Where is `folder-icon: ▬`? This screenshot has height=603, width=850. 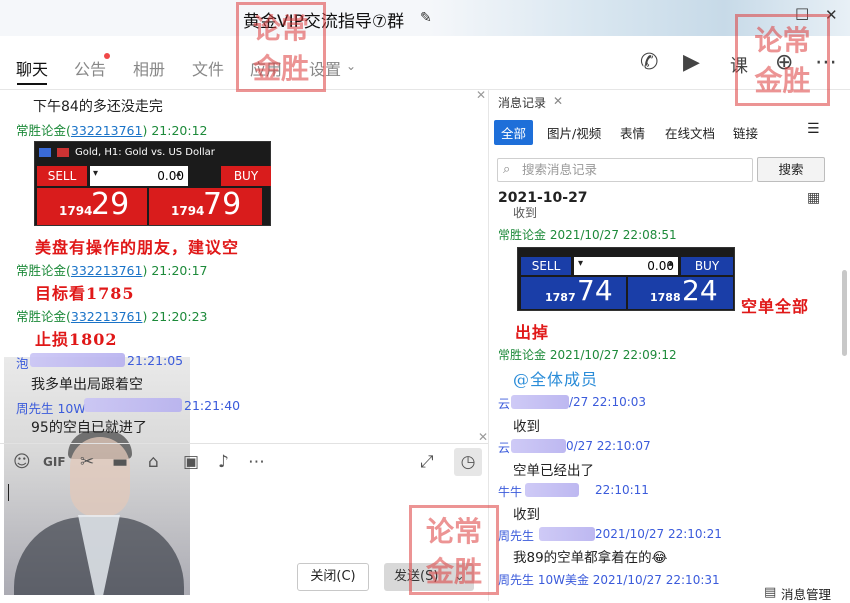
folder-icon: ▬ is located at coordinates (120, 462).